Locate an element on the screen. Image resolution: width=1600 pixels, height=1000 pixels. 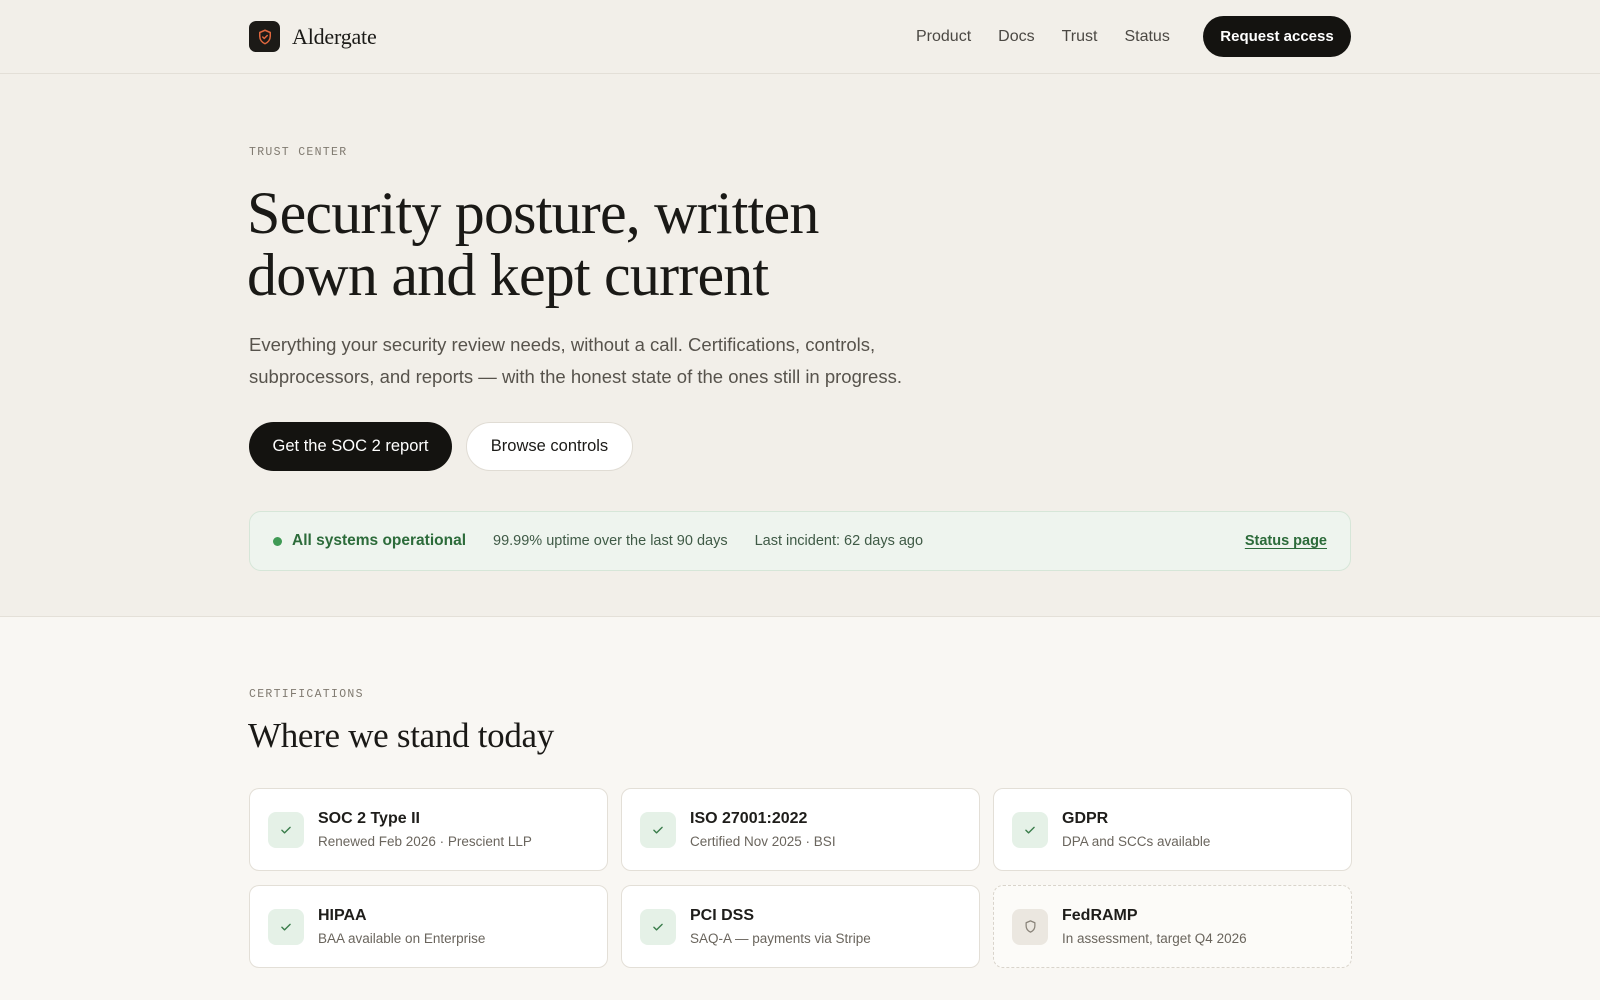
nav-link-trust: Trust is located at coordinates (1080, 37).